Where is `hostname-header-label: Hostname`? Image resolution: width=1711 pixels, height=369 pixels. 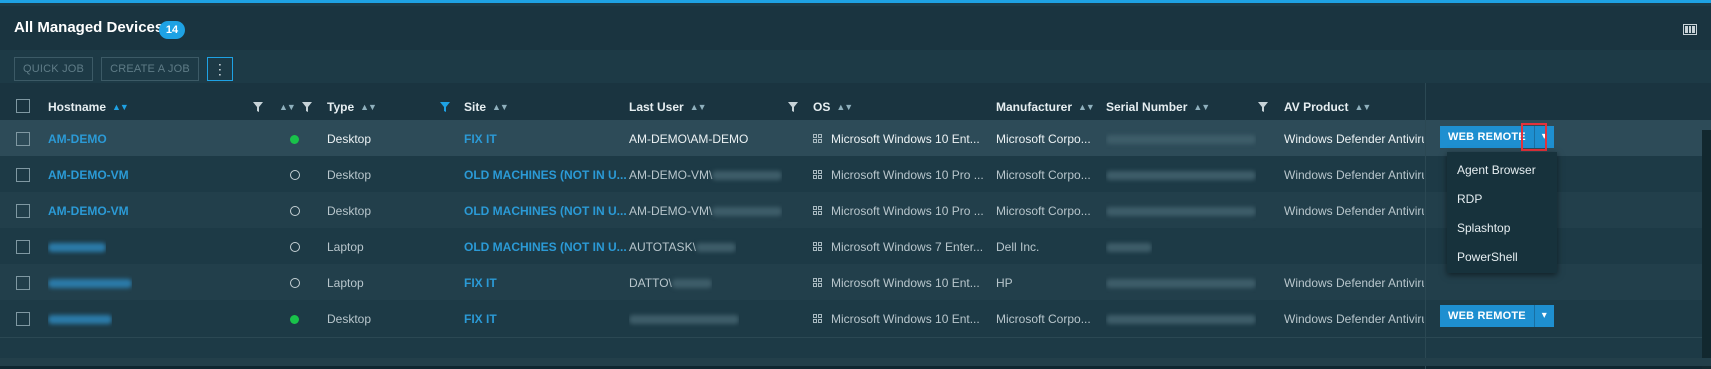 hostname-header-label: Hostname is located at coordinates (77, 106).